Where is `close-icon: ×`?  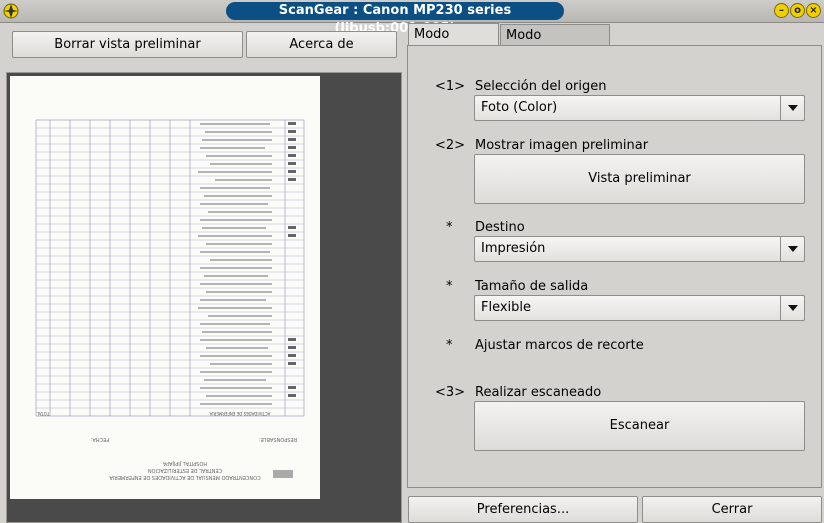
close-icon: × is located at coordinates (813, 10).